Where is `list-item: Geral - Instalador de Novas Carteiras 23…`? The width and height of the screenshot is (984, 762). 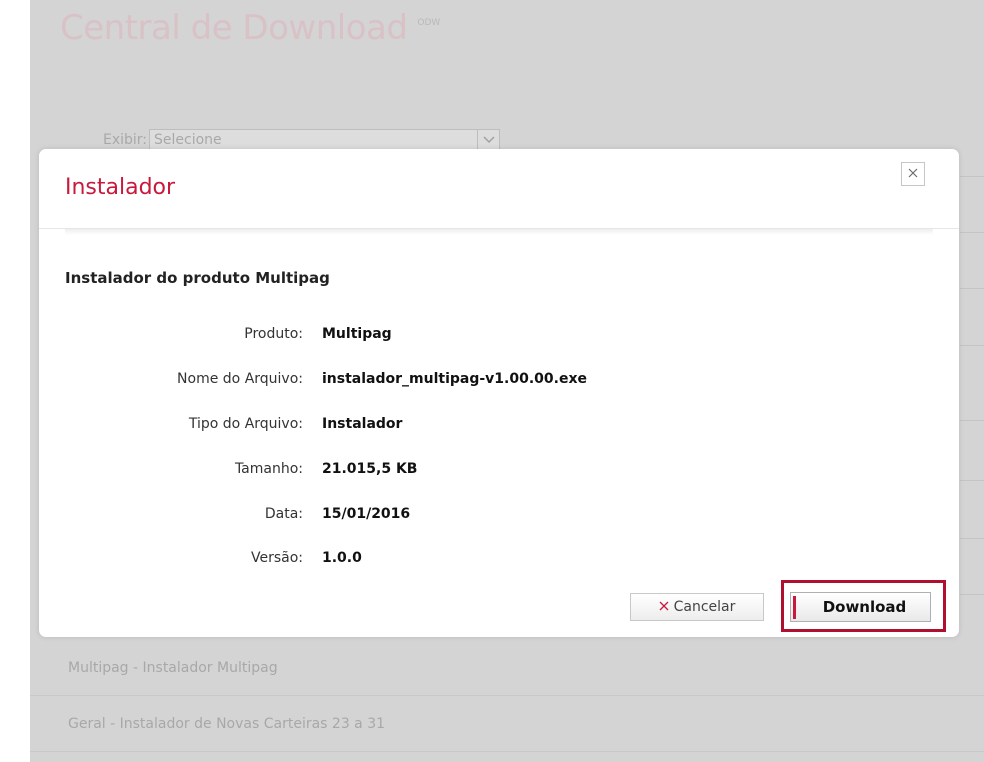 list-item: Geral - Instalador de Novas Carteiras 23… is located at coordinates (507, 724).